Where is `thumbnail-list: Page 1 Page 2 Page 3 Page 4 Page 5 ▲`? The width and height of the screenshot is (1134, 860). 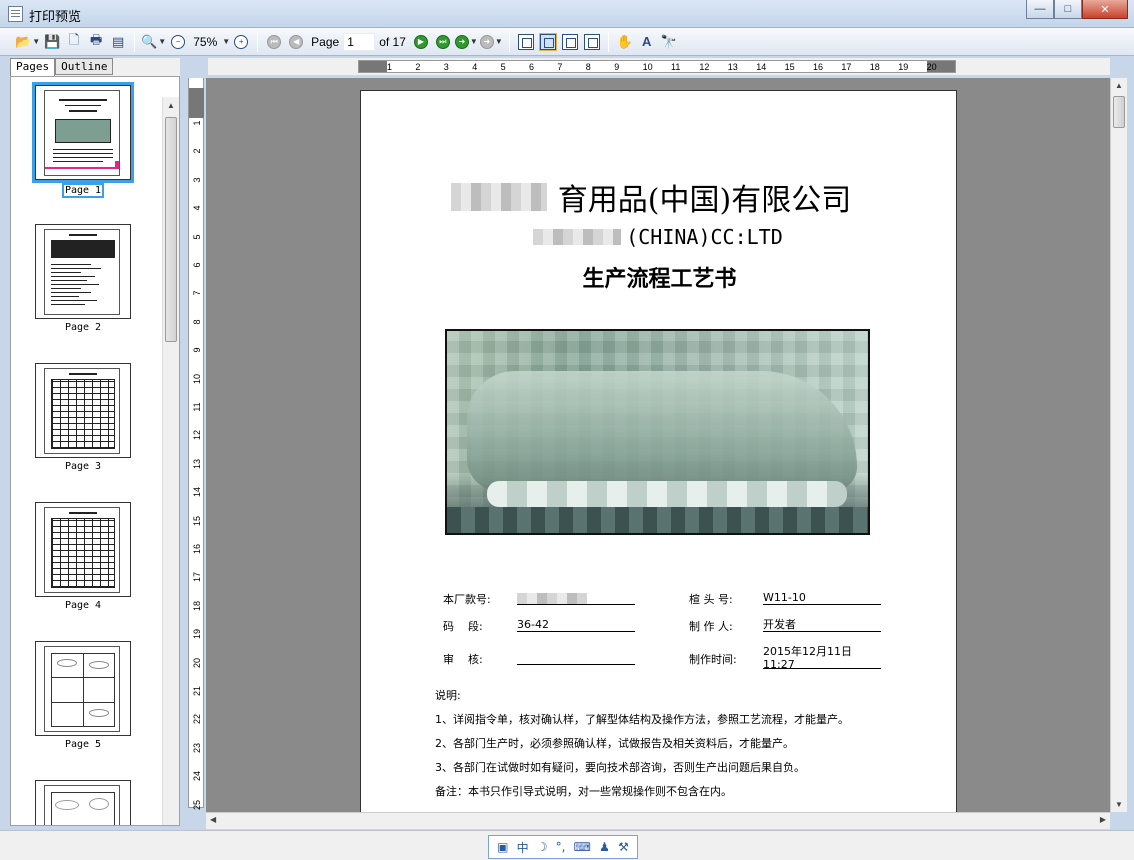 thumbnail-list: Page 1 Page 2 Page 3 Page 4 Page 5 ▲ is located at coordinates (95, 451).